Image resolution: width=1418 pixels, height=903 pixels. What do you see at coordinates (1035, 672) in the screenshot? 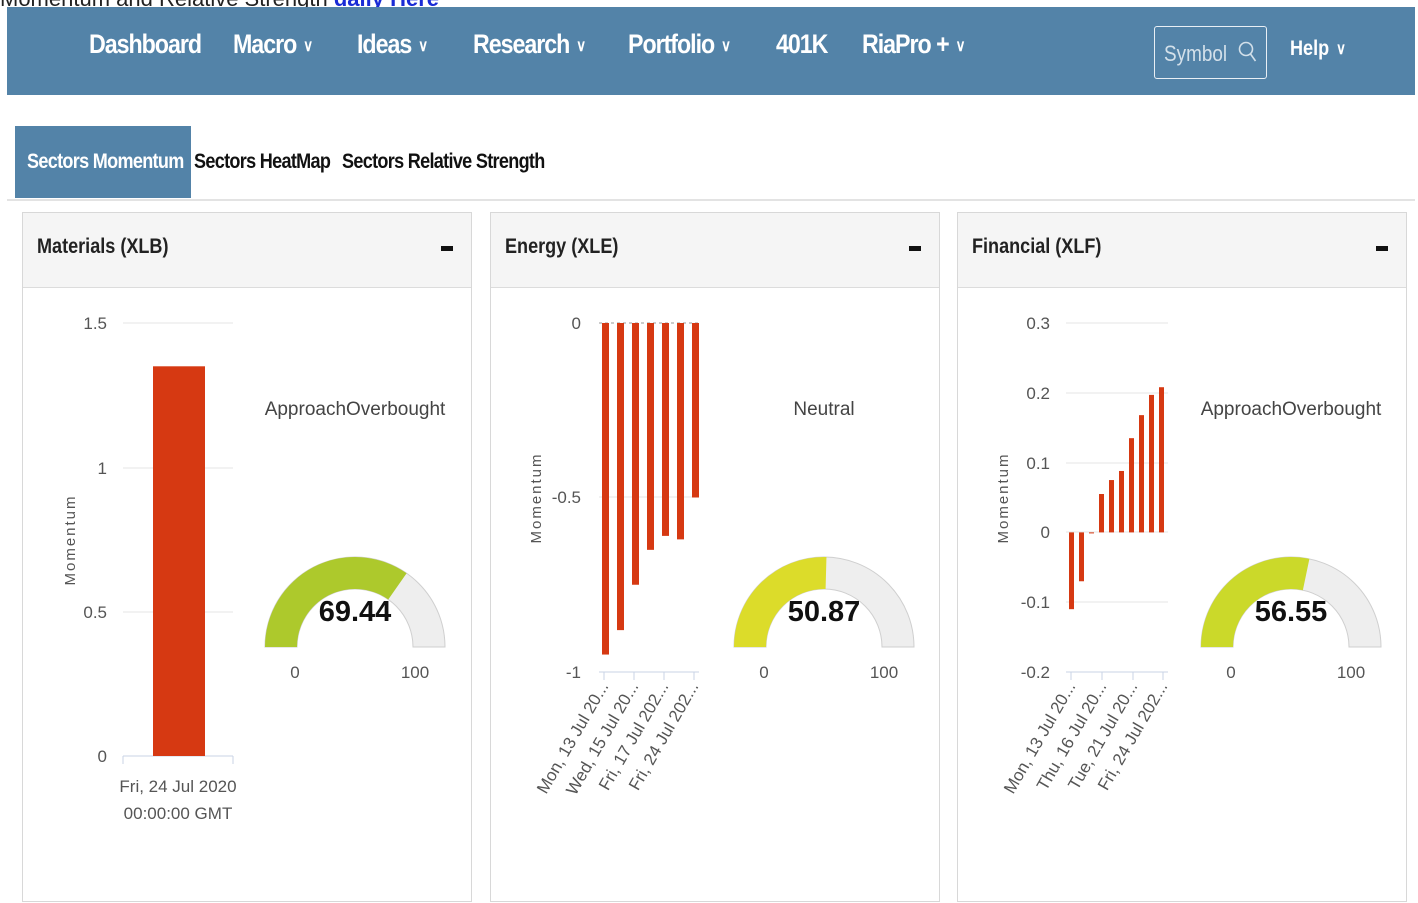
I see `y-tick-label: -0.2` at bounding box center [1035, 672].